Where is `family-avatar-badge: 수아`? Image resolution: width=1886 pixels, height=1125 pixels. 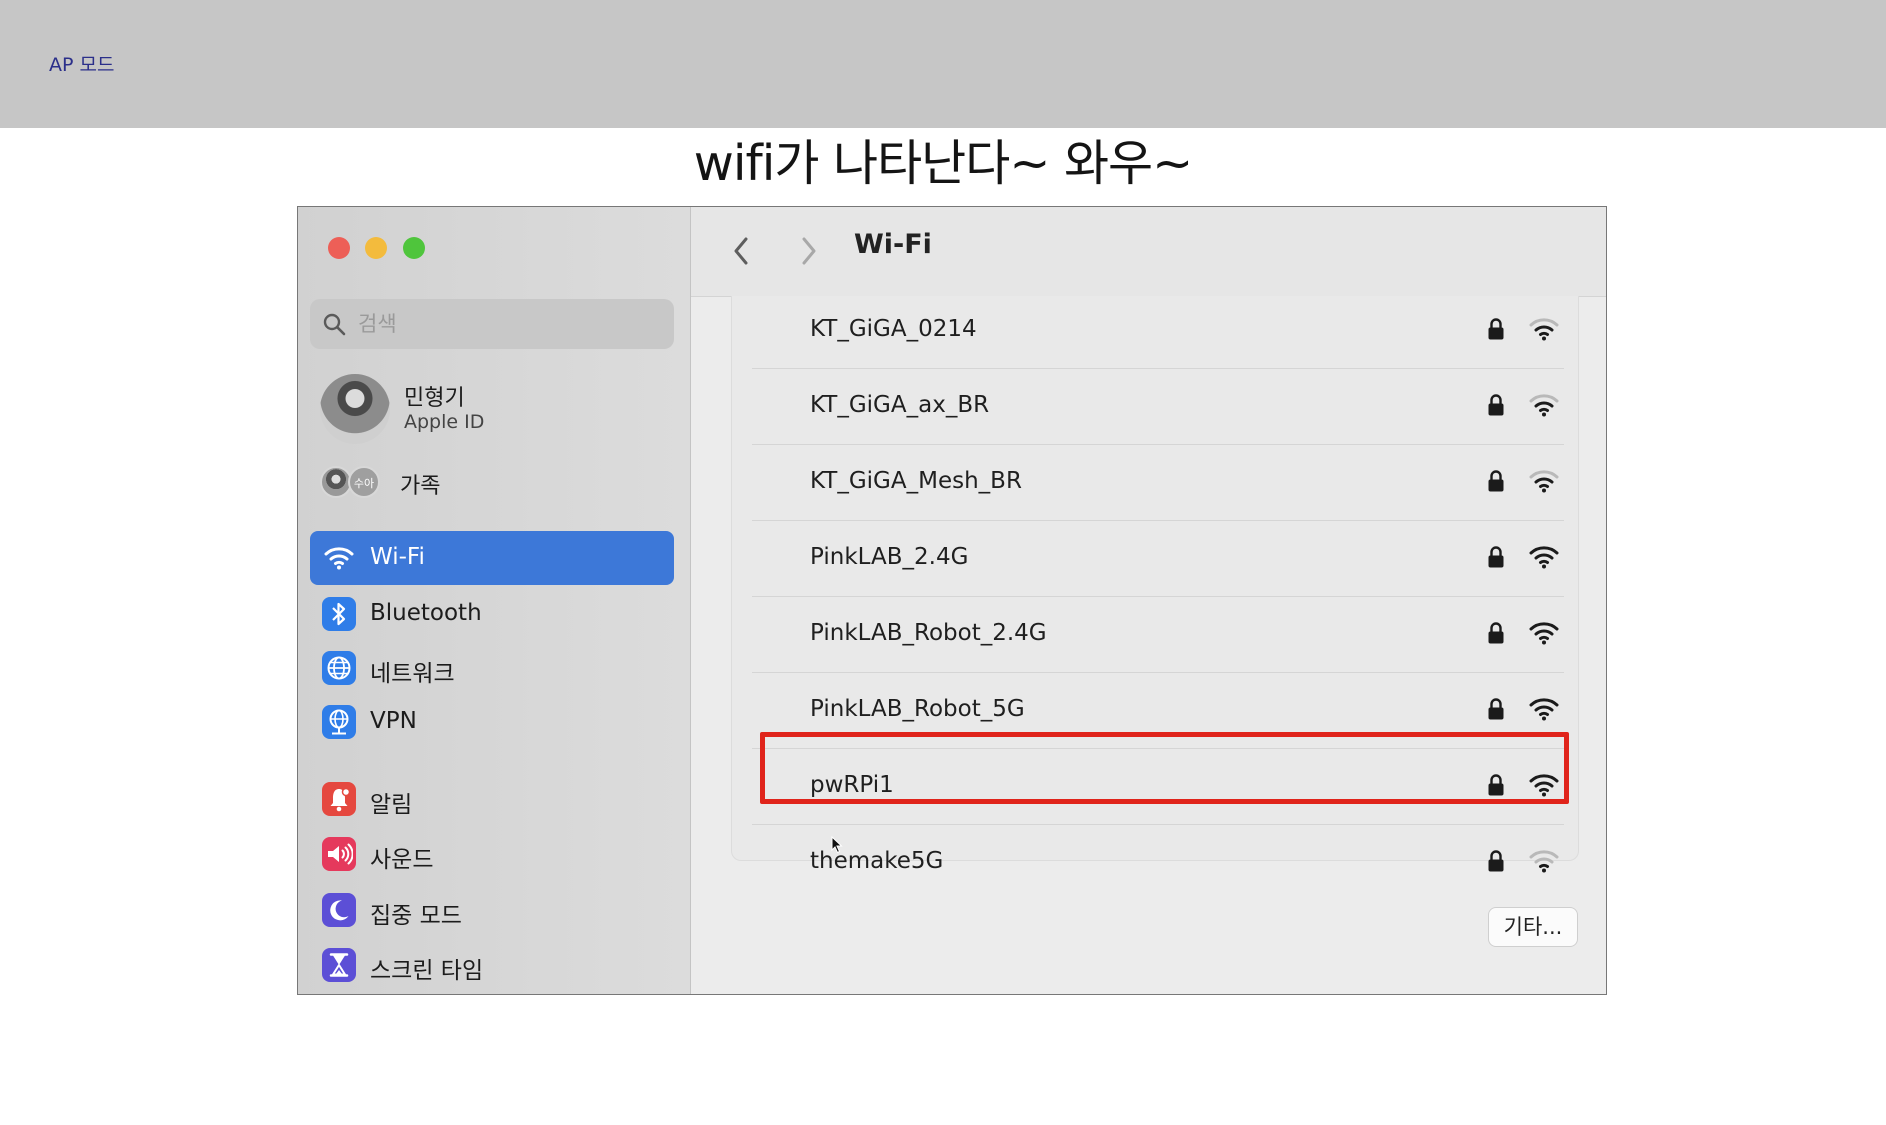
family-avatar-badge: 수아 is located at coordinates (364, 482).